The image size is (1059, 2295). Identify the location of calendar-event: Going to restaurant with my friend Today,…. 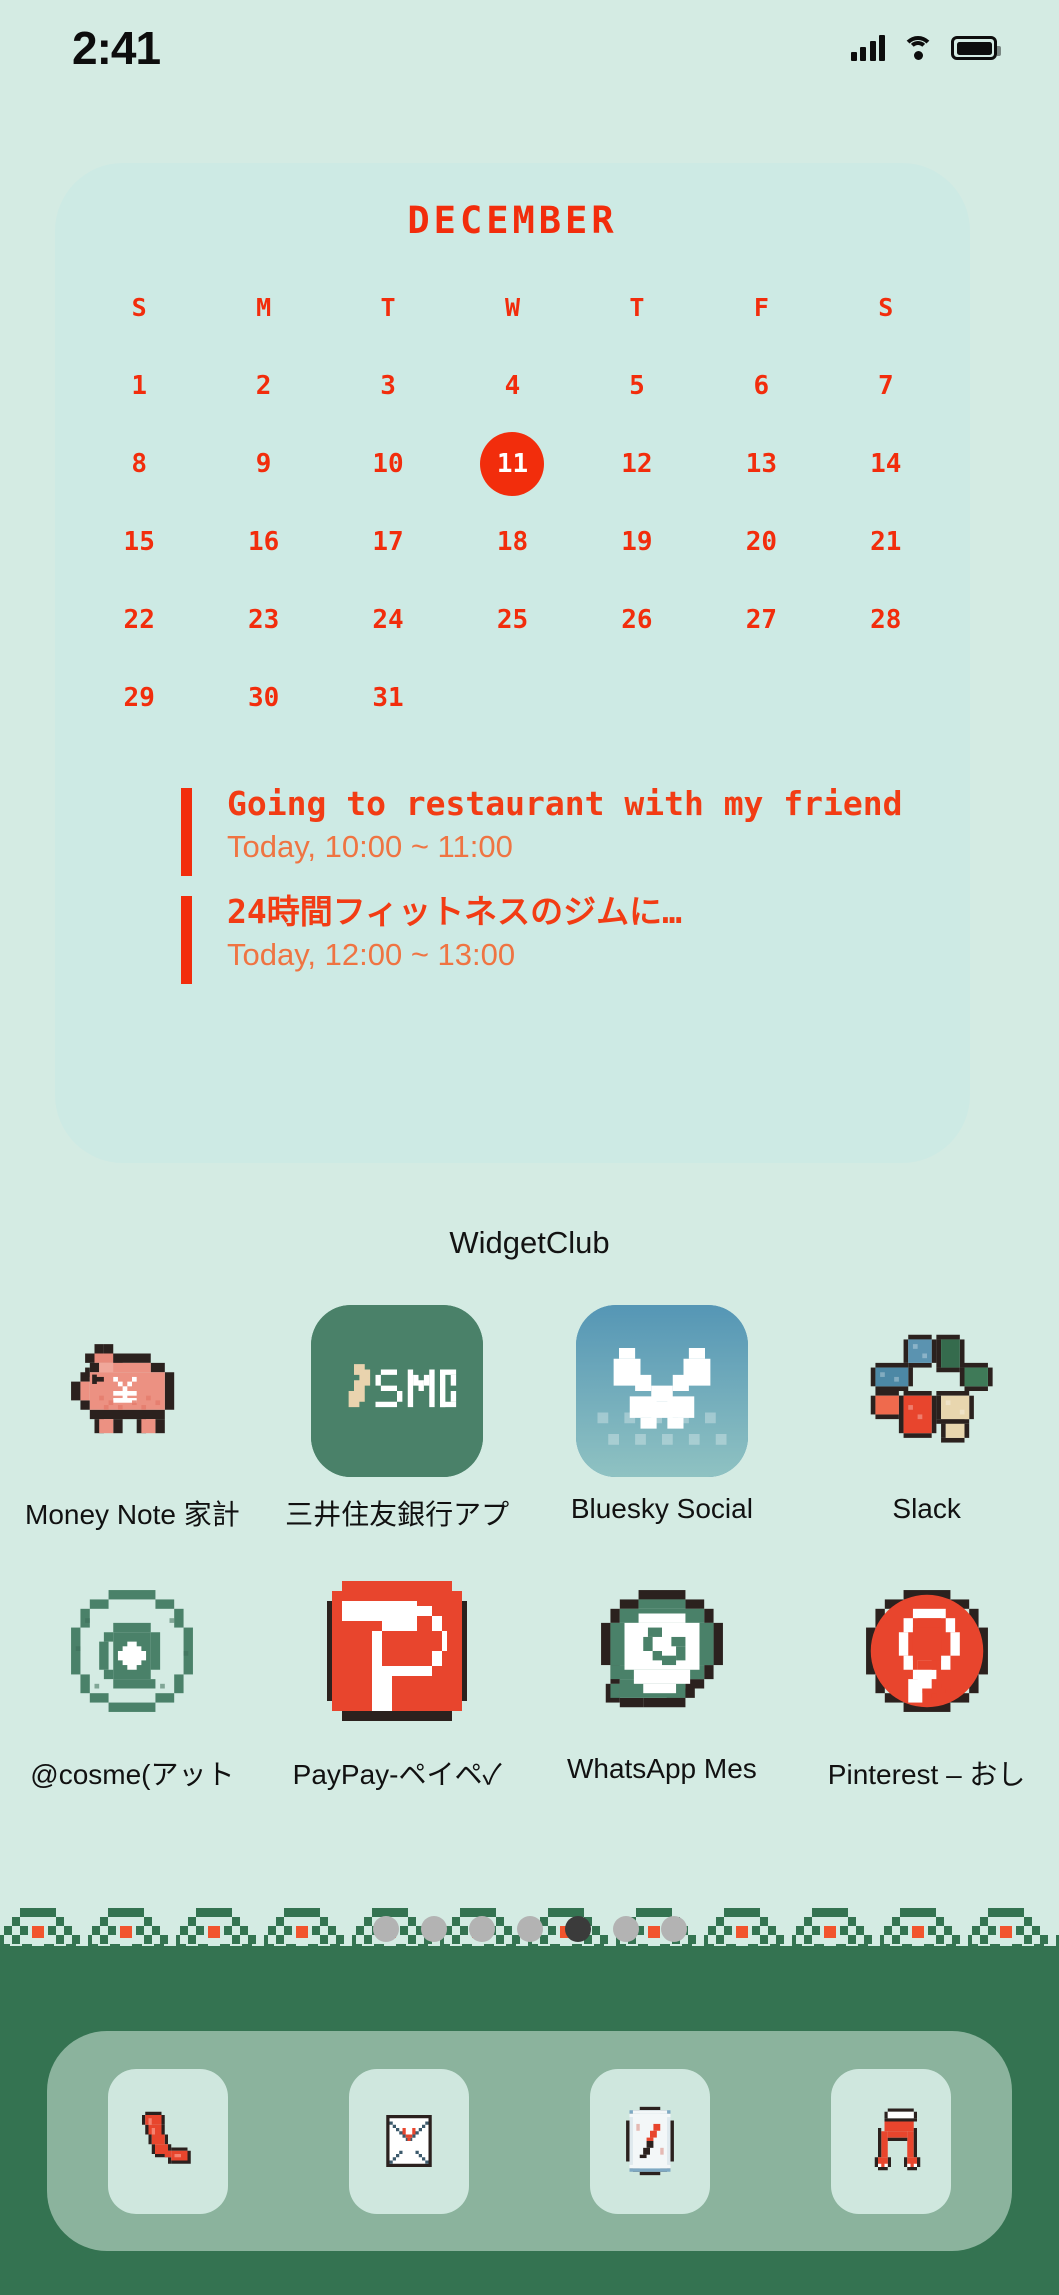
(575, 830).